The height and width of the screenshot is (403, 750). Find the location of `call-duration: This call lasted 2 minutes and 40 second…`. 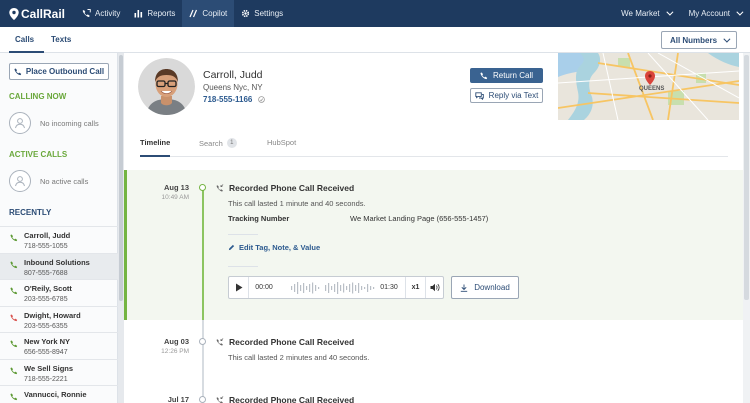

call-duration: This call lasted 2 minutes and 40 second… is located at coordinates (299, 357).